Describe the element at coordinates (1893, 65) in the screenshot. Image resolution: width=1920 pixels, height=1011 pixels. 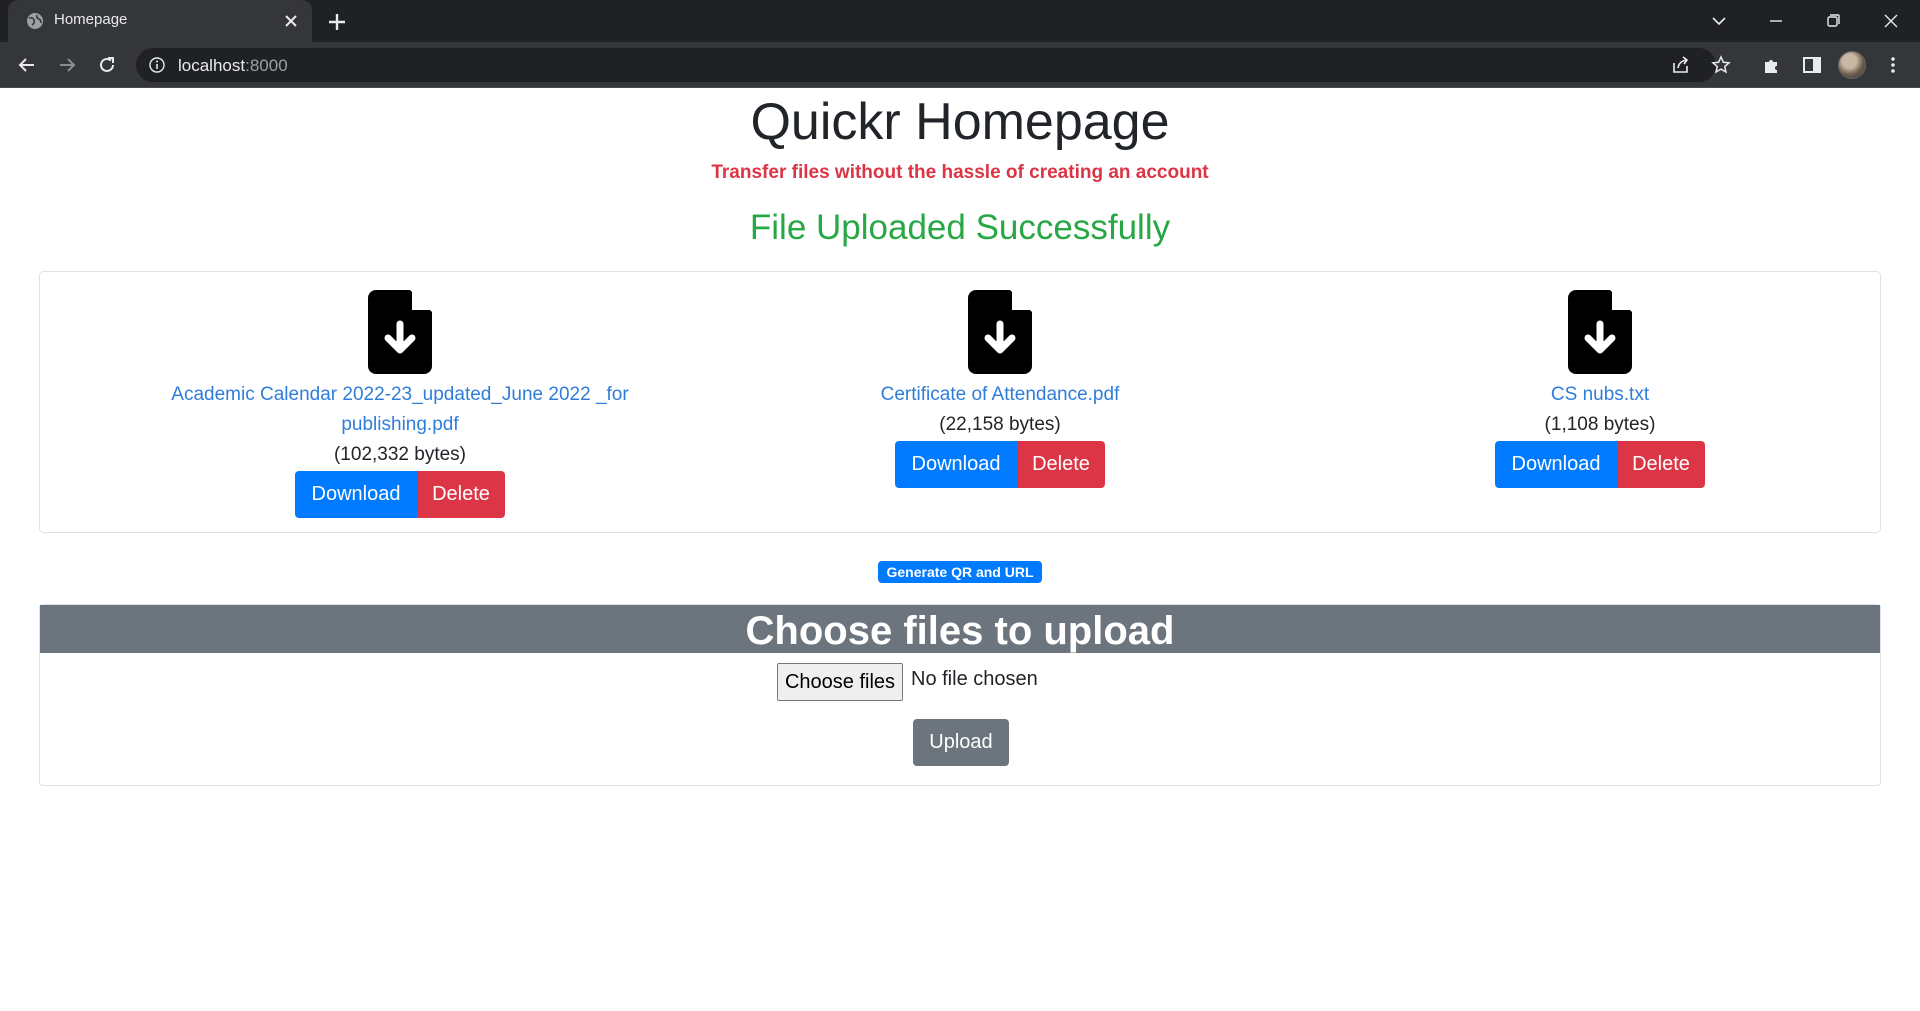
I see `menu-kebab-icon` at that location.